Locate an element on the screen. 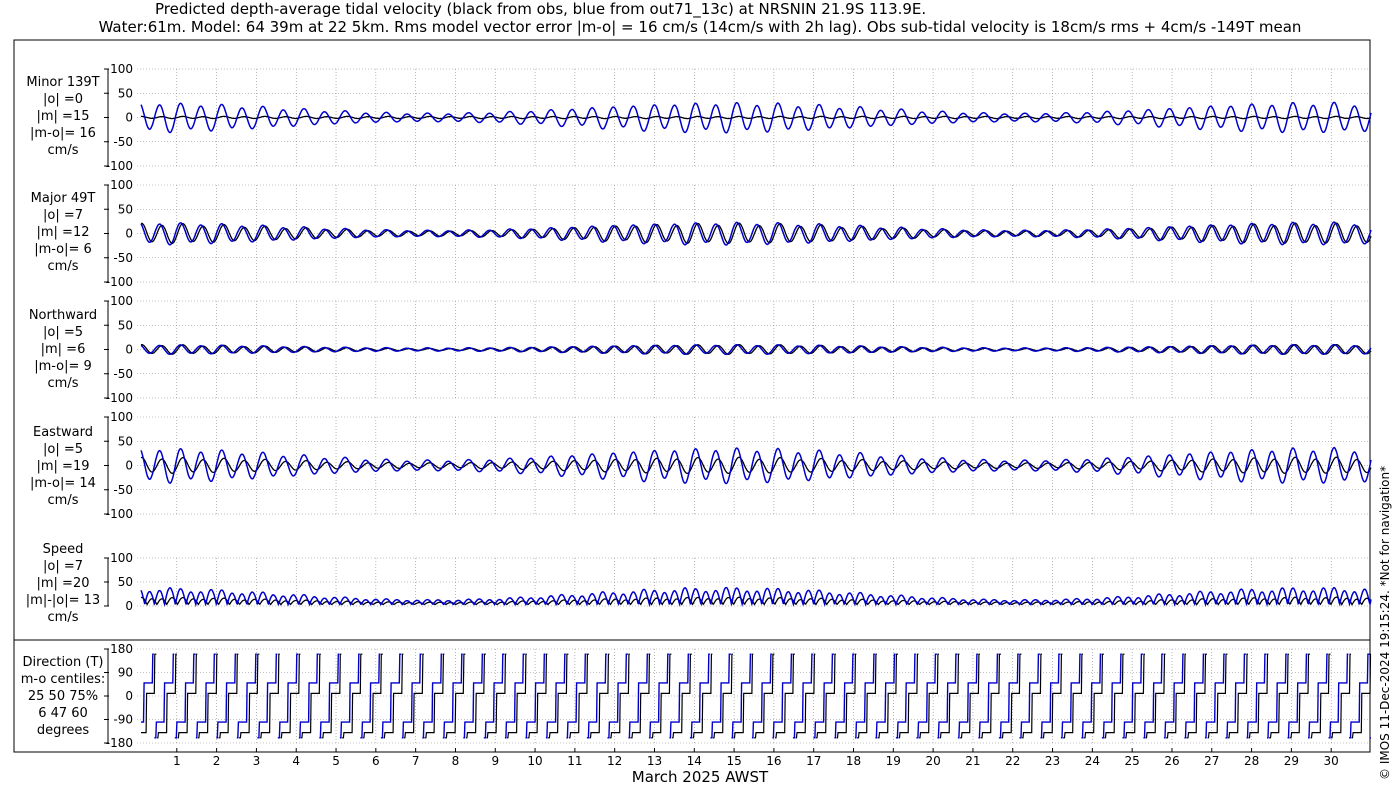  panel-label-line: 25 50 75% is located at coordinates (63, 696).